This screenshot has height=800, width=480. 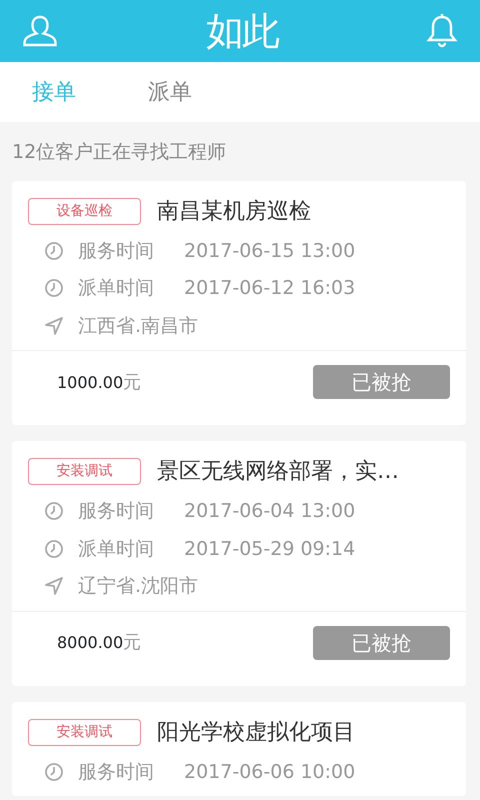 What do you see at coordinates (256, 732) in the screenshot?
I see `order-title: 阳光学校虚拟化项目` at bounding box center [256, 732].